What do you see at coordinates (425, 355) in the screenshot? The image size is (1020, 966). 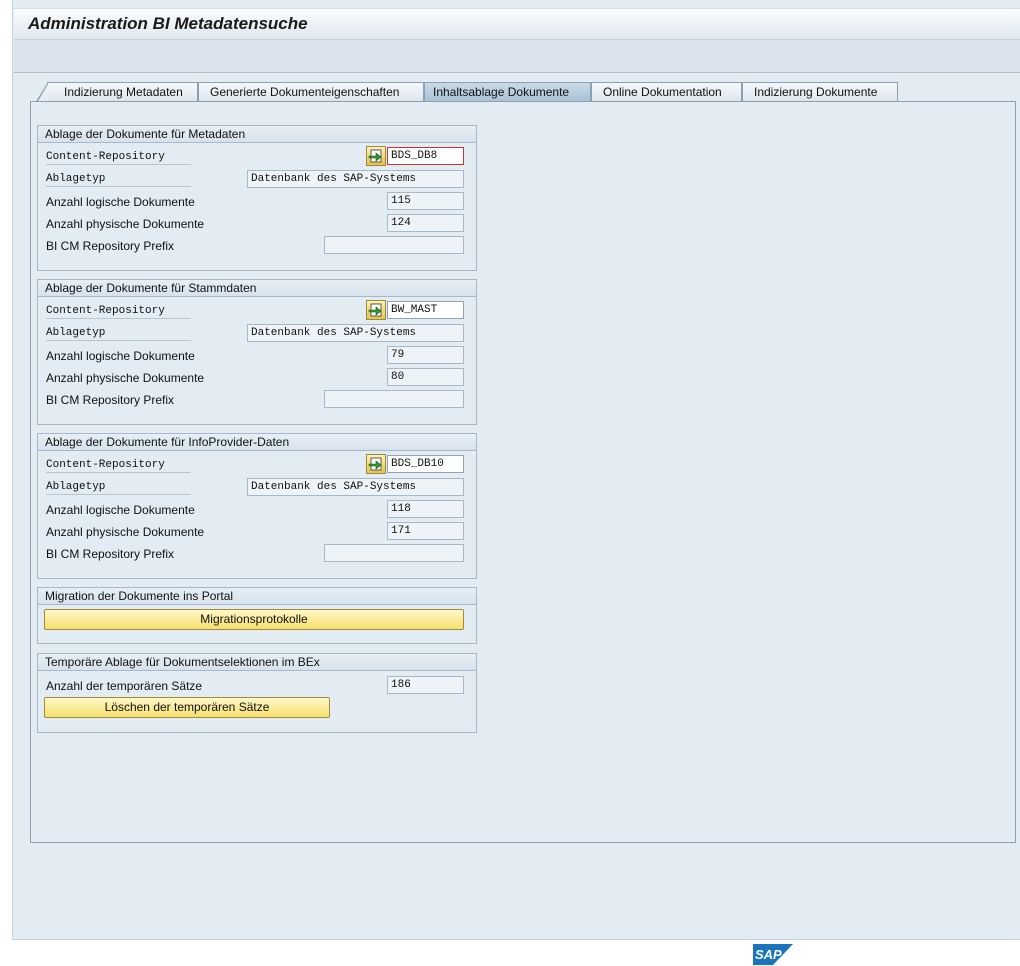 I see `logische-dokumente-field: 79` at bounding box center [425, 355].